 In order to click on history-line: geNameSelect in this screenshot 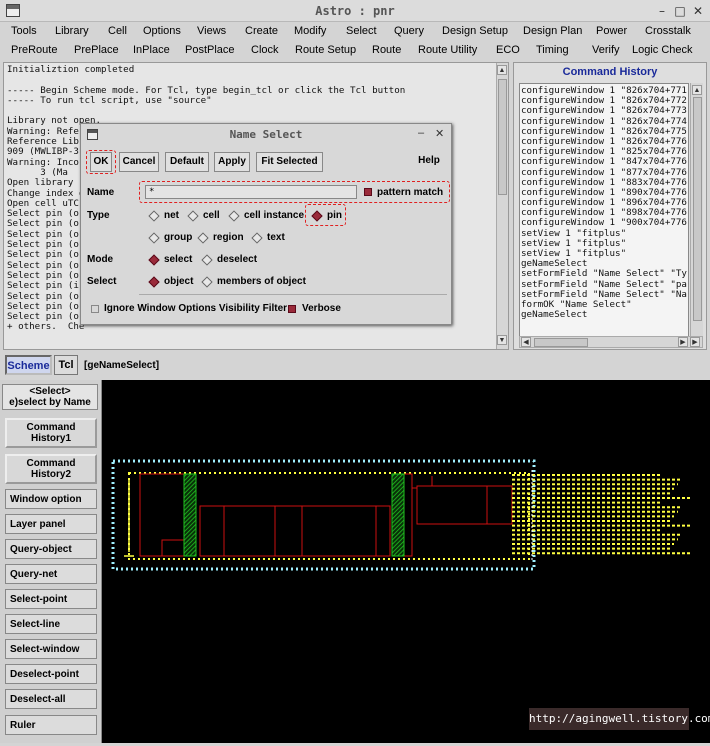, I will do `click(604, 315)`.